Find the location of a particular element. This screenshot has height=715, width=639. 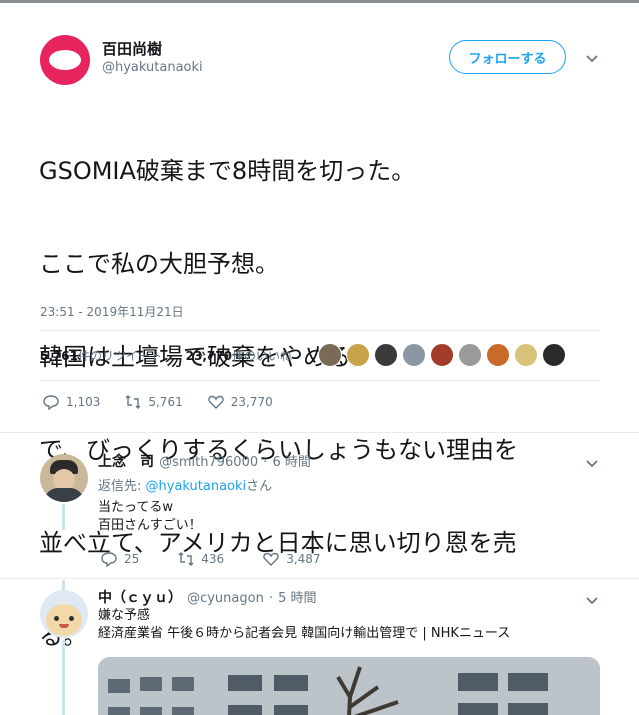

display-name: 百田尚樹 is located at coordinates (132, 48).